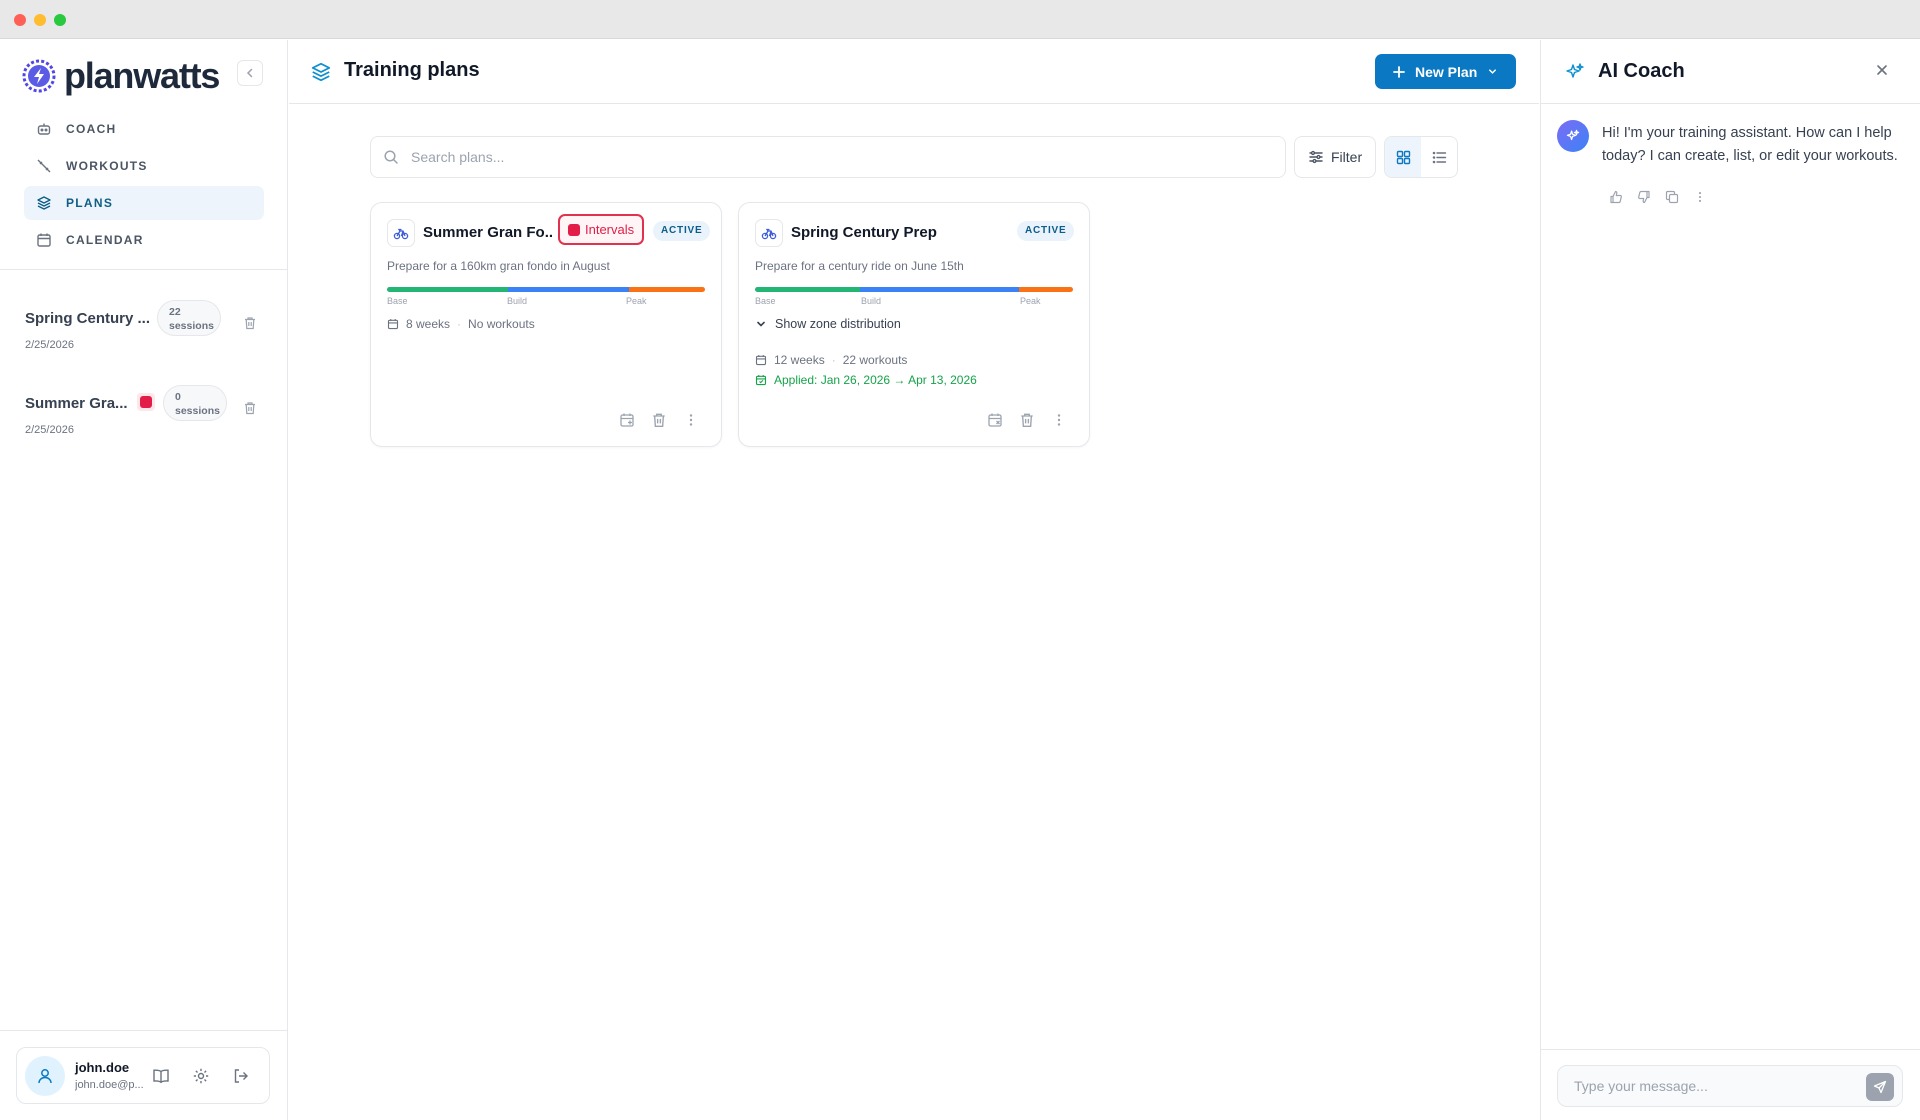 Image resolution: width=1920 pixels, height=1120 pixels. Describe the element at coordinates (864, 232) in the screenshot. I see `plan-title: Spring Century Prep` at that location.